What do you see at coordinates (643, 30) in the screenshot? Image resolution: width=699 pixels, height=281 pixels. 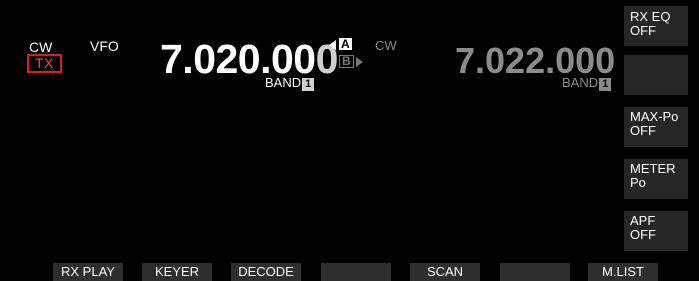 I see `rx-eq-key-value: OFF` at bounding box center [643, 30].